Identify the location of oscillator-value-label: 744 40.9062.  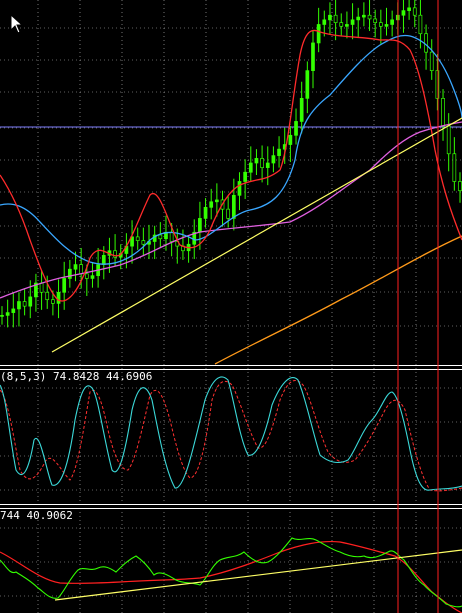
(36, 515).